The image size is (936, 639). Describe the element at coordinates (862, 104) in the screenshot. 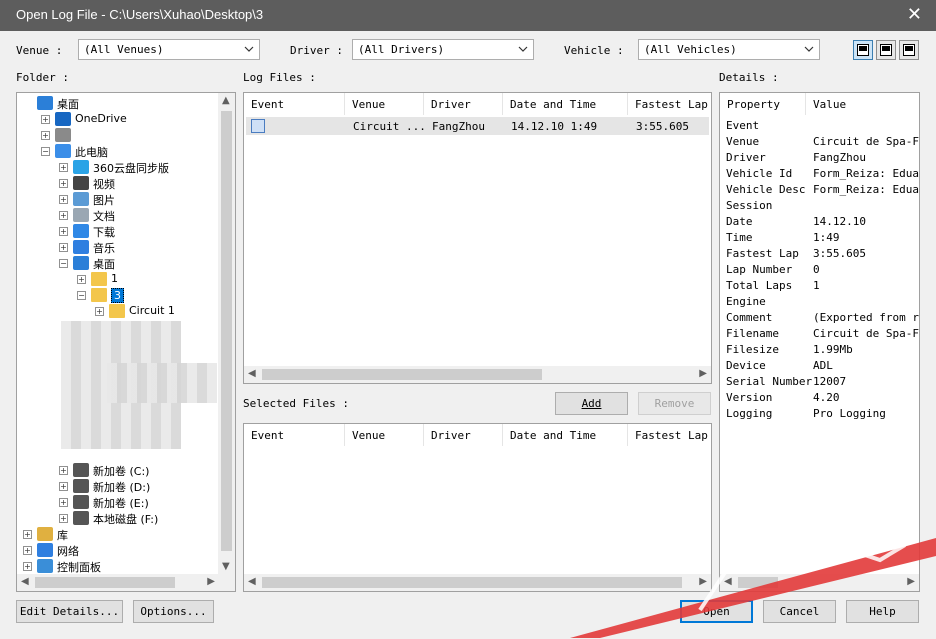

I see `details-header-value: Value` at that location.